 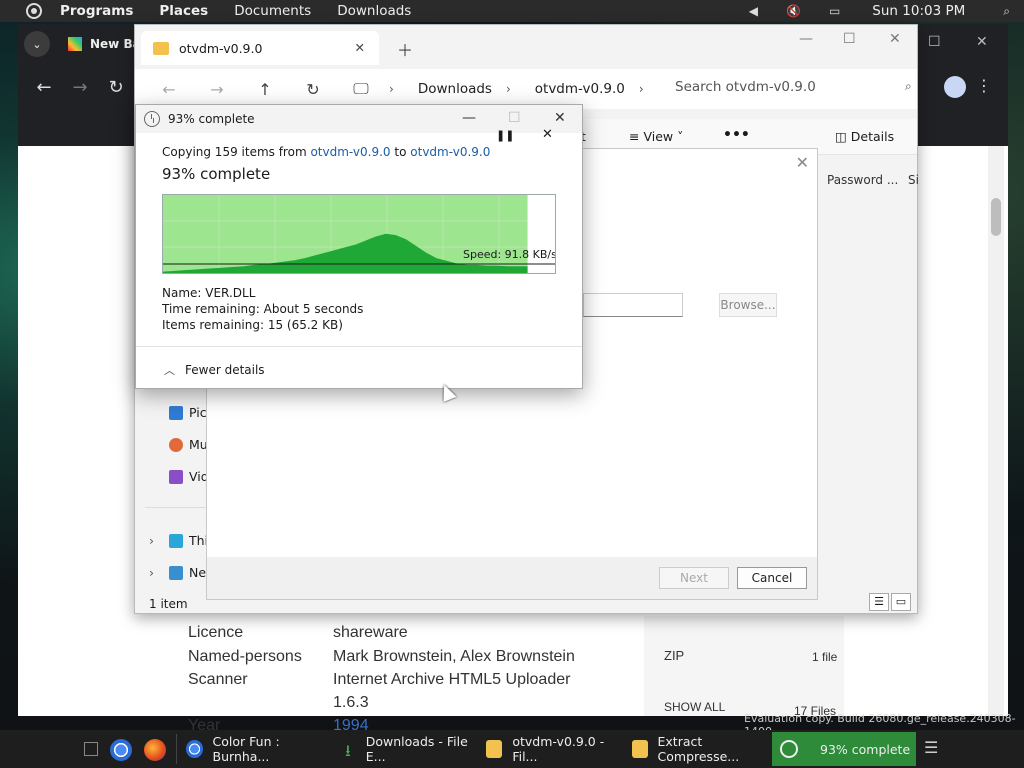 I want to click on status-item-count: 1 item, so click(x=168, y=604).